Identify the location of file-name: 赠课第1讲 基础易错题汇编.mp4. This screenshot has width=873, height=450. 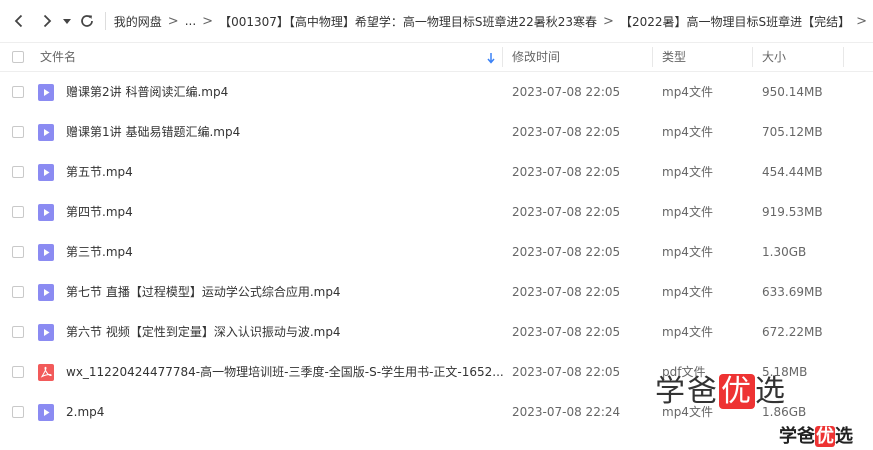
(153, 132).